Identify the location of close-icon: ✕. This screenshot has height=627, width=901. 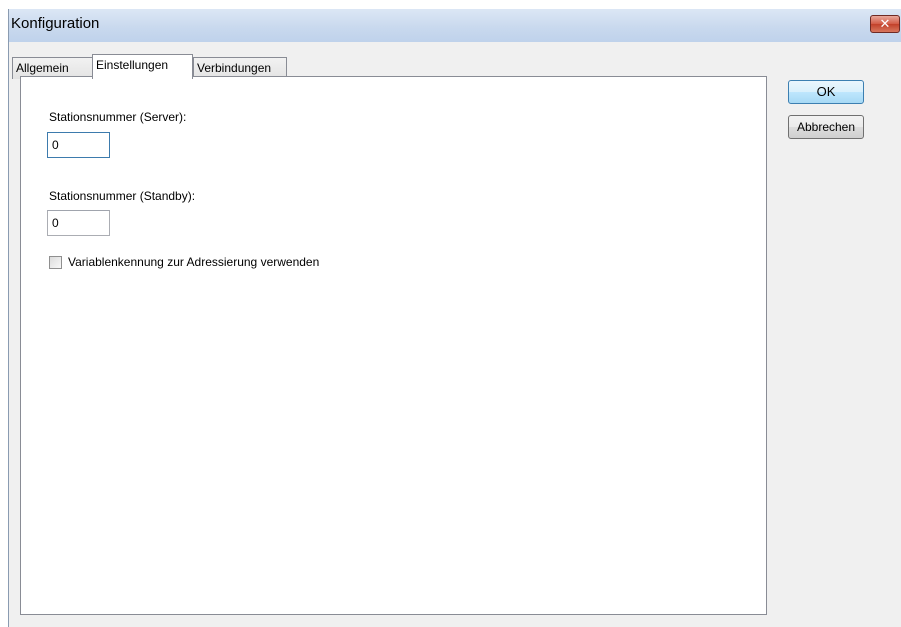
(885, 23).